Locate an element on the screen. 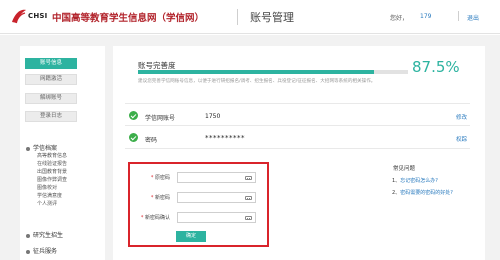 This screenshot has height=260, width=500. submit-button: 确定 is located at coordinates (191, 236).